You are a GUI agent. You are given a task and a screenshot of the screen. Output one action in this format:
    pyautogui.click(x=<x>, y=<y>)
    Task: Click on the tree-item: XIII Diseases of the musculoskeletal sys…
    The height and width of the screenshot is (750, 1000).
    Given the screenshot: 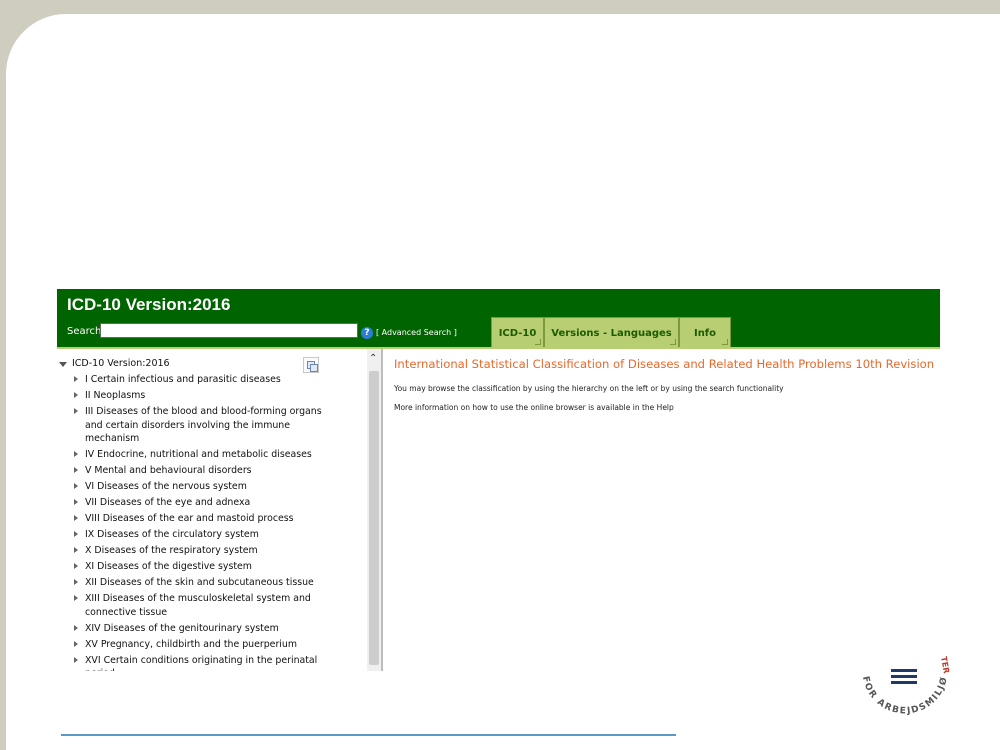 What is the action you would take?
    pyautogui.click(x=202, y=605)
    